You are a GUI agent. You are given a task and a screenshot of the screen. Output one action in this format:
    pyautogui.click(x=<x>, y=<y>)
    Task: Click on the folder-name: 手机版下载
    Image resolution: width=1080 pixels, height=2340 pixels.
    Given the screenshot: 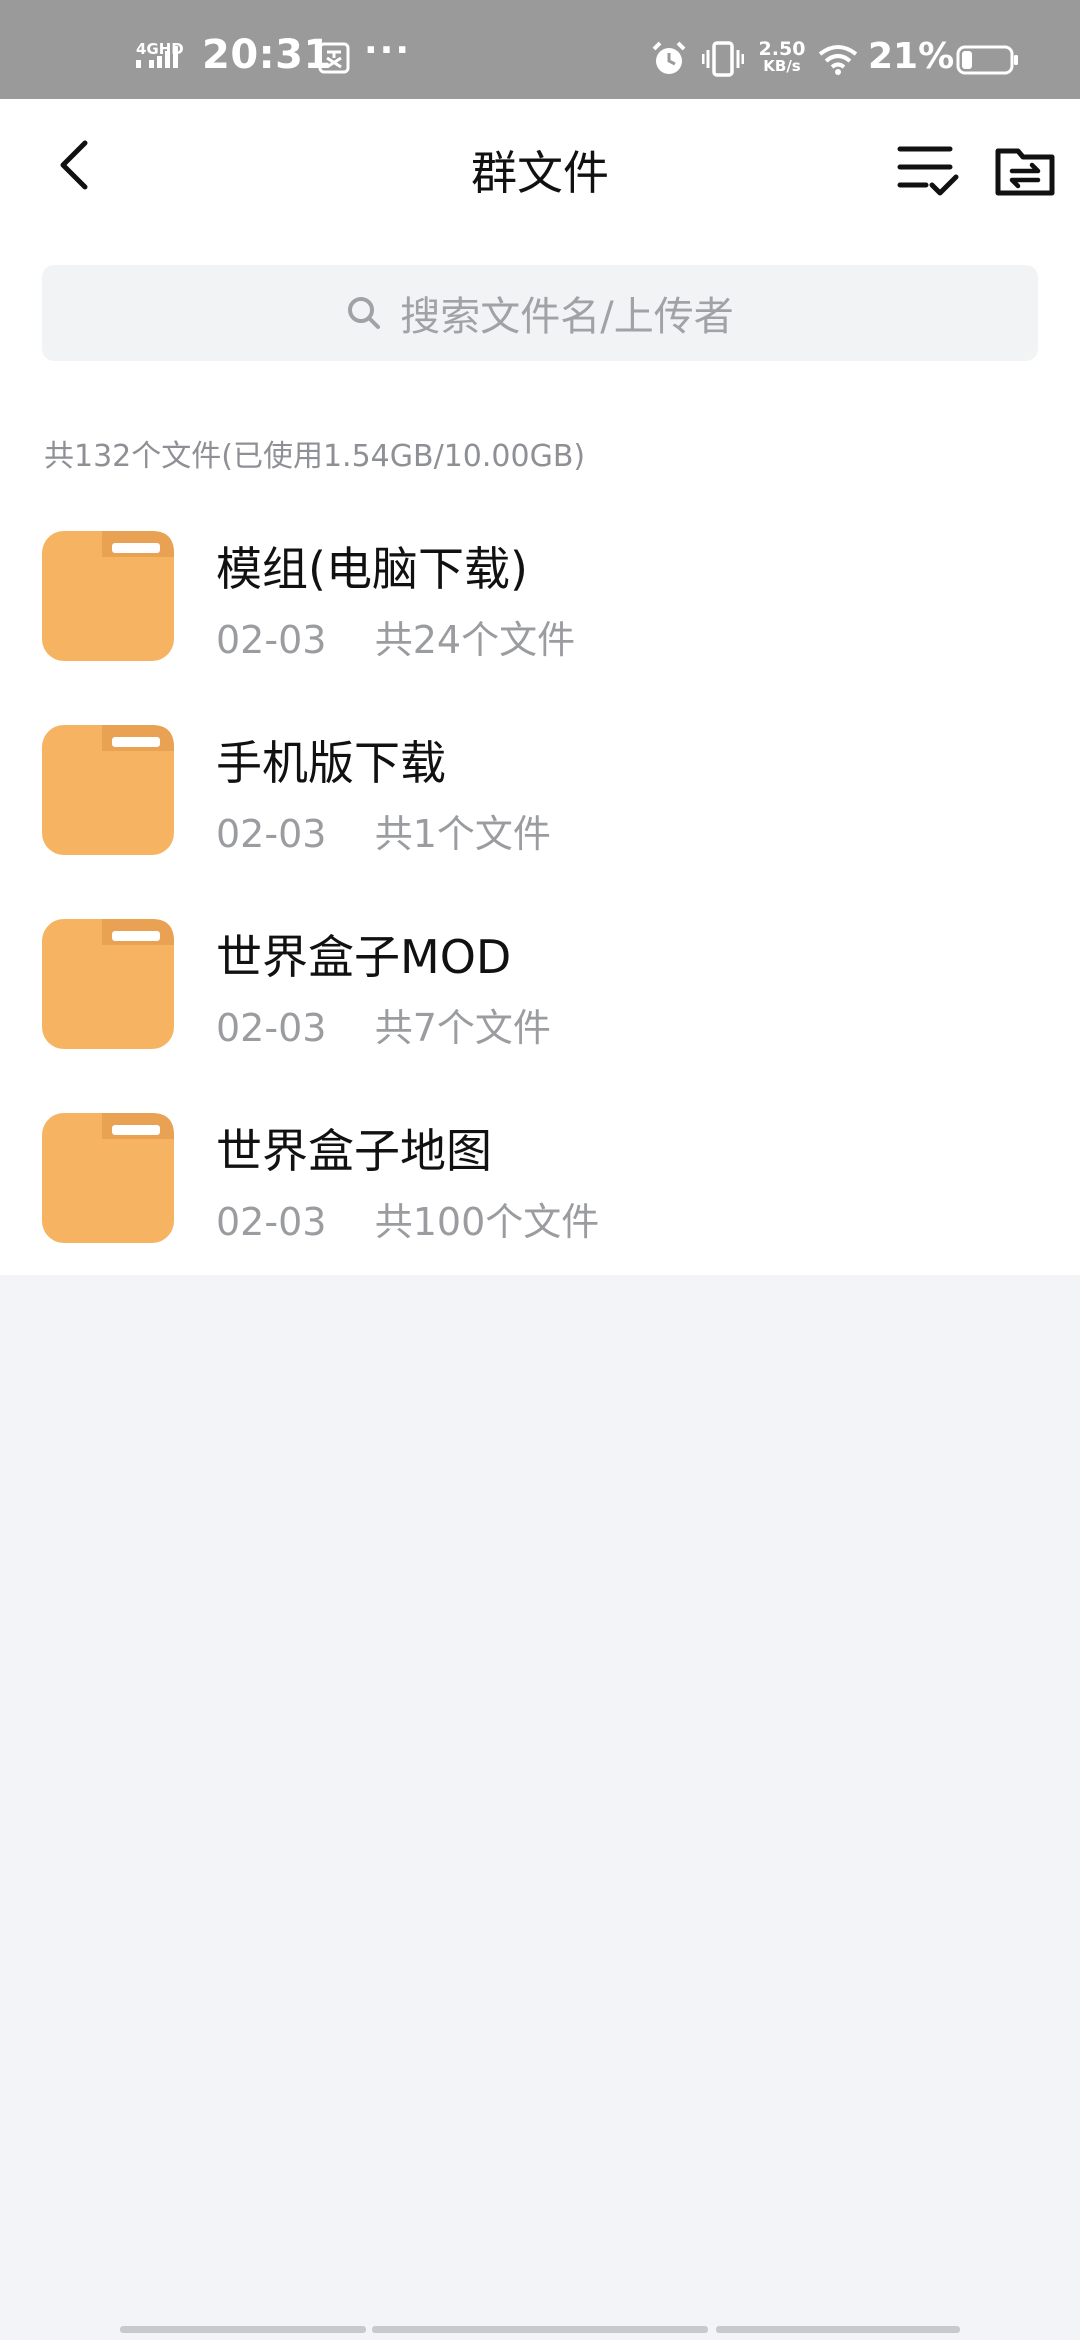 What is the action you would take?
    pyautogui.click(x=331, y=763)
    